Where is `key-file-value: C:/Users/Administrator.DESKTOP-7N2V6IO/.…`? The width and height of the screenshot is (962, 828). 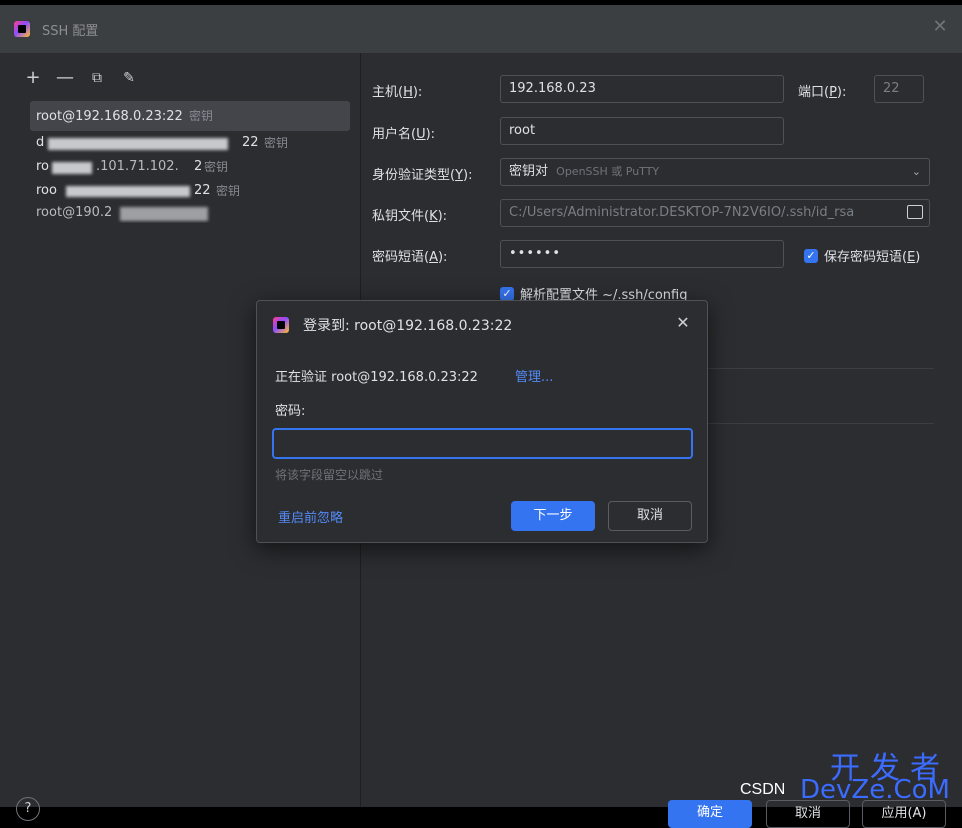
key-file-value: C:/Users/Administrator.DESKTOP-7N2V6IO/.… is located at coordinates (682, 212).